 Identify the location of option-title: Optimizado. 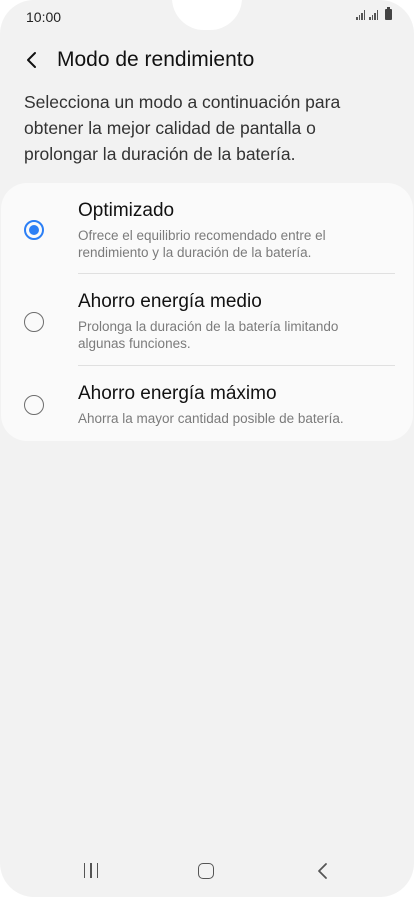
(126, 210).